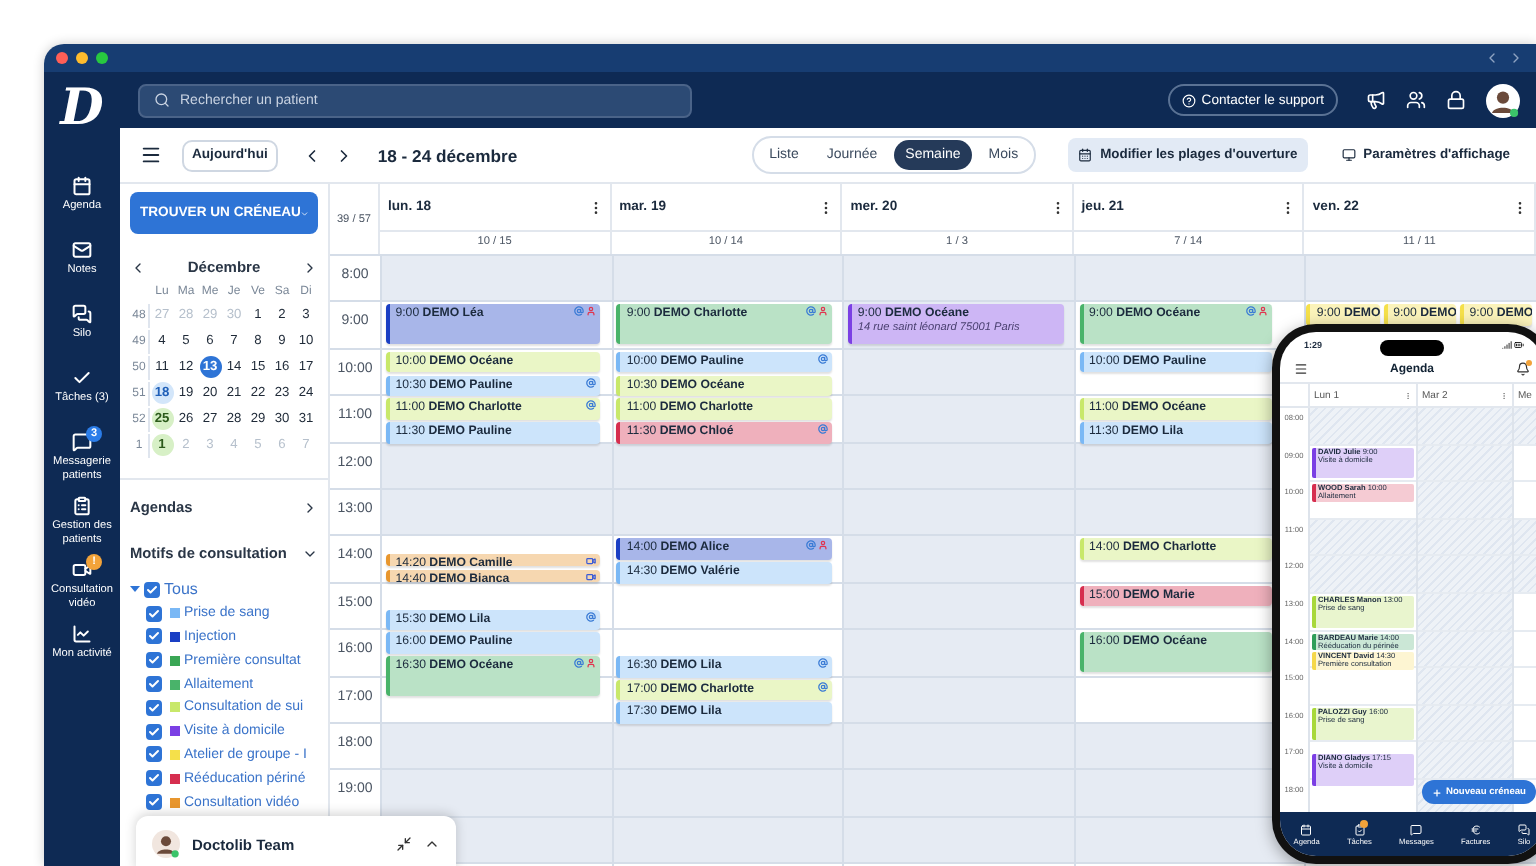  Describe the element at coordinates (162, 100) in the screenshot. I see `search-icon` at that location.